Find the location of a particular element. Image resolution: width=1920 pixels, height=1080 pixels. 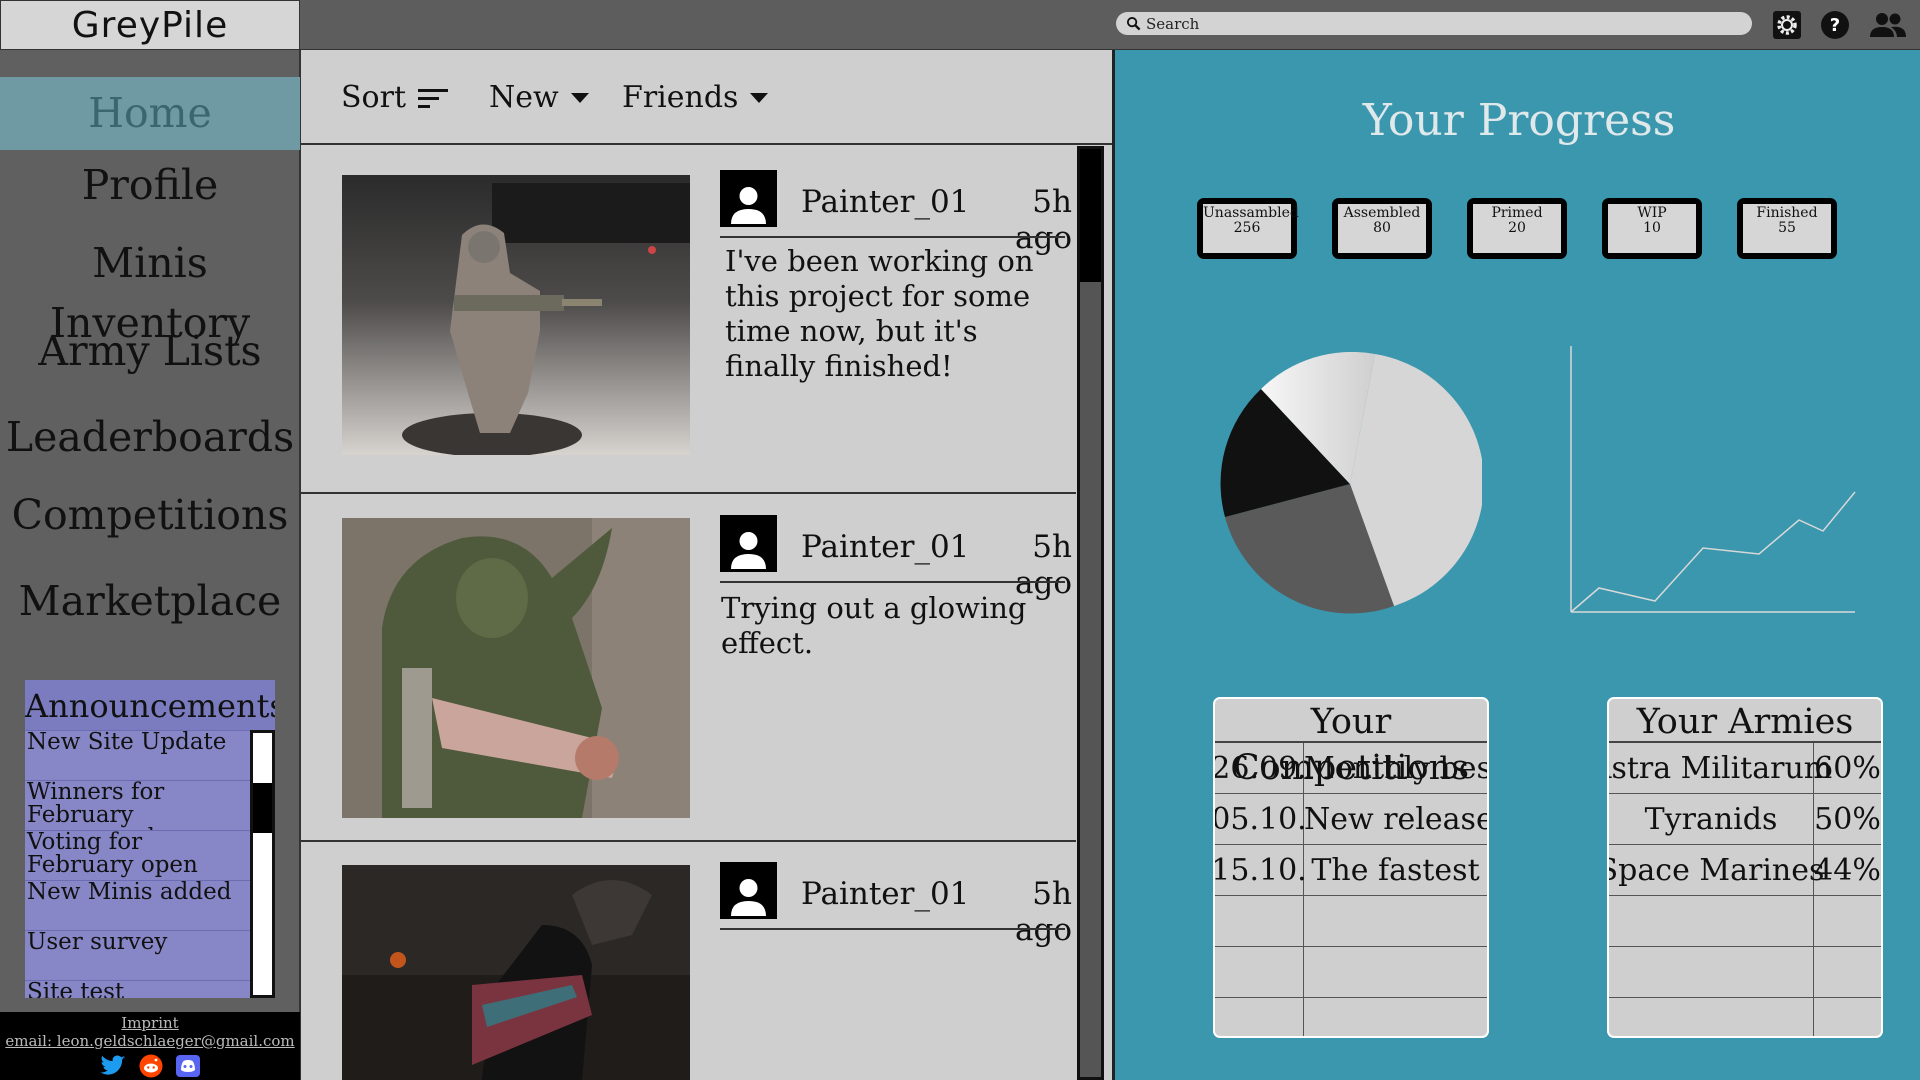

table-row: 15.10. The fastest is located at coordinates (1351, 870).